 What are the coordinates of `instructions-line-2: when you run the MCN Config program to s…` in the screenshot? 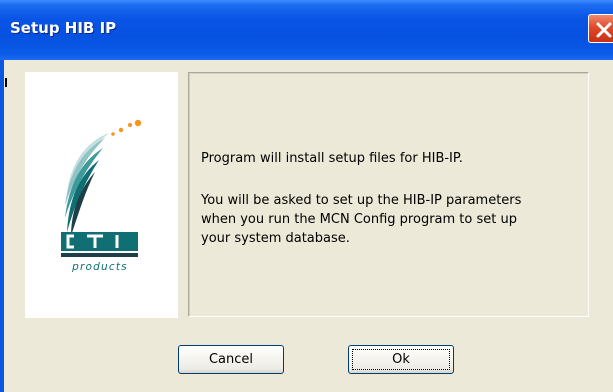 It's located at (359, 219).